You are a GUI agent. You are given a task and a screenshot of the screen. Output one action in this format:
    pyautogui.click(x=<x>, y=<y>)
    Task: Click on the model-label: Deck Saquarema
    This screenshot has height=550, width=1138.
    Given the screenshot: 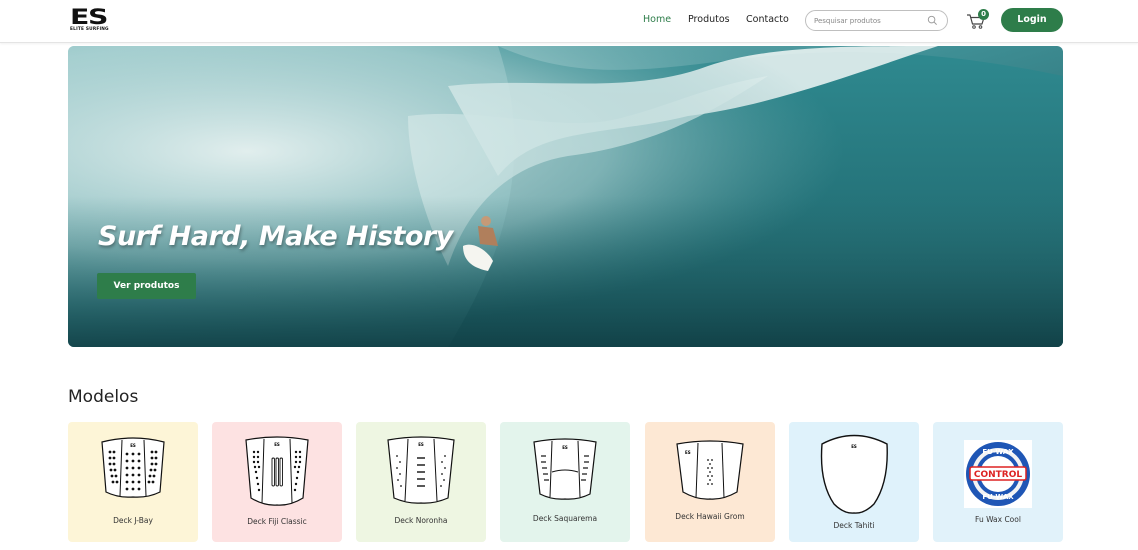 What is the action you would take?
    pyautogui.click(x=565, y=518)
    